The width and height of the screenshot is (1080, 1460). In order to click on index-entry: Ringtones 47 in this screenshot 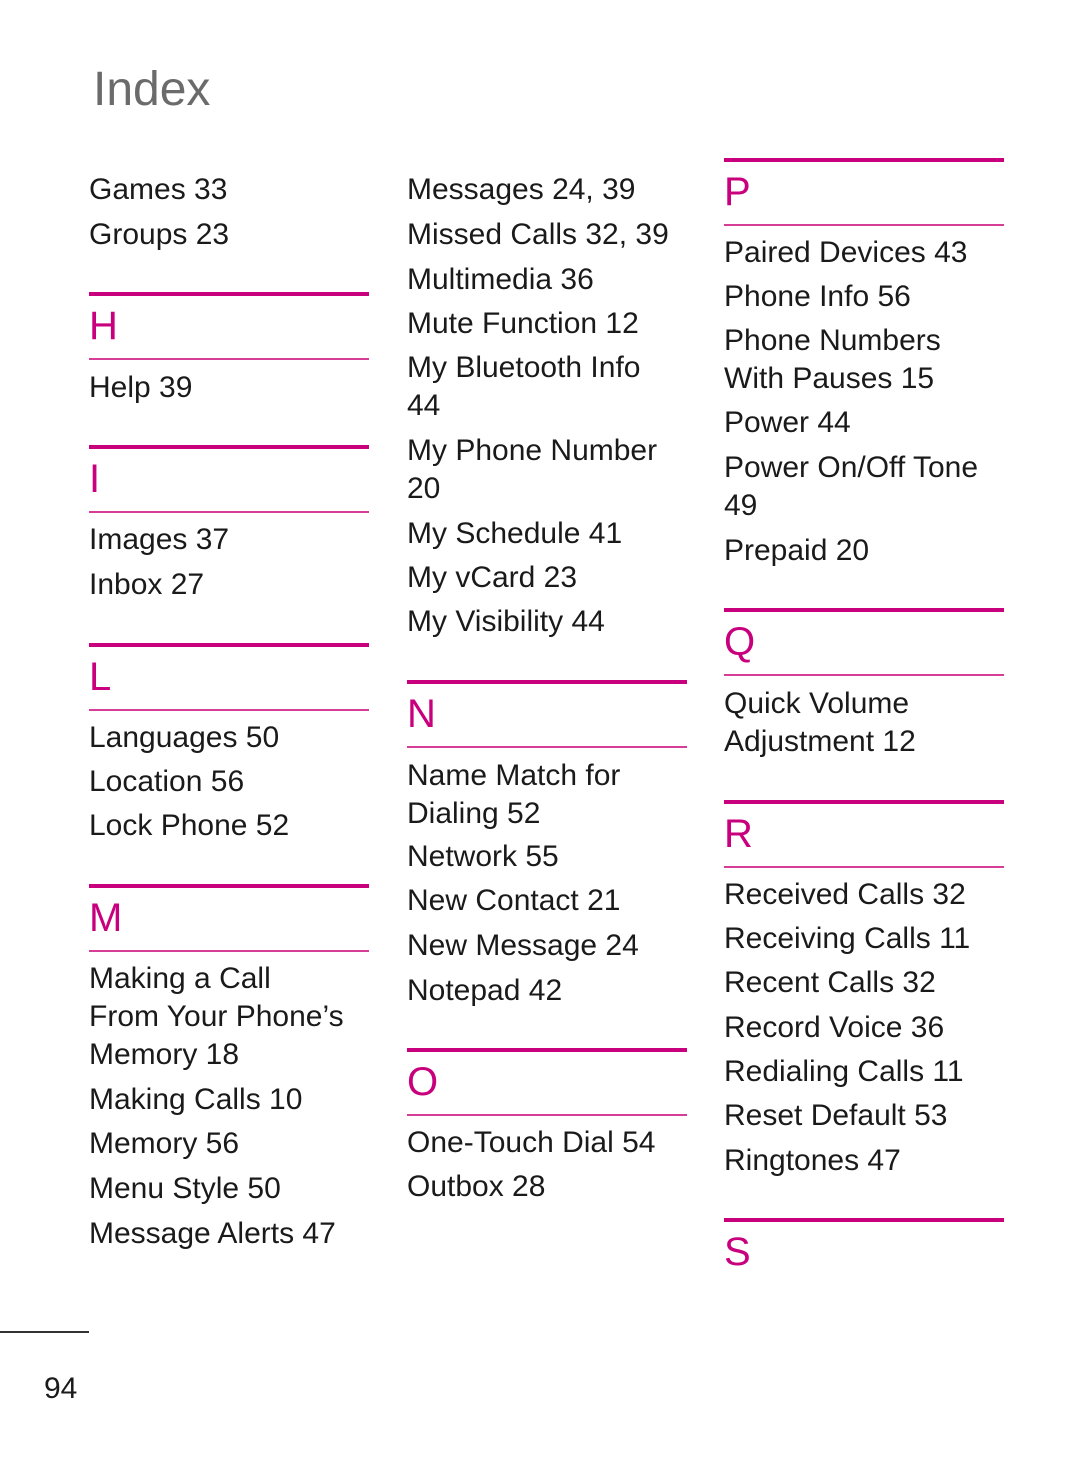, I will do `click(812, 1160)`.